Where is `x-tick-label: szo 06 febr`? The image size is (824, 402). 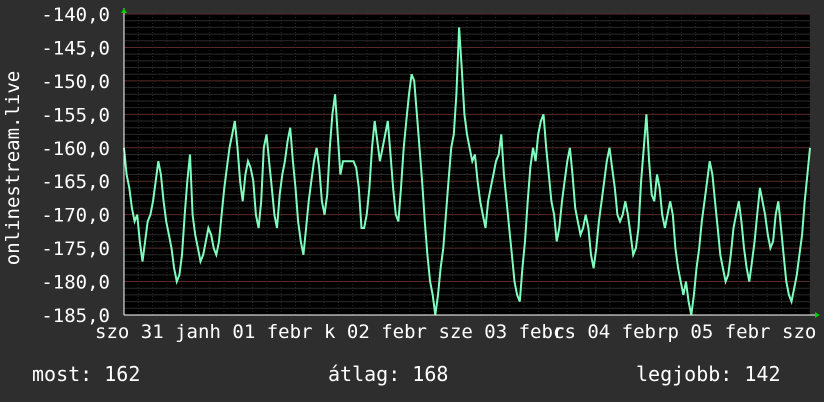 x-tick-label: szo 06 febr is located at coordinates (803, 332).